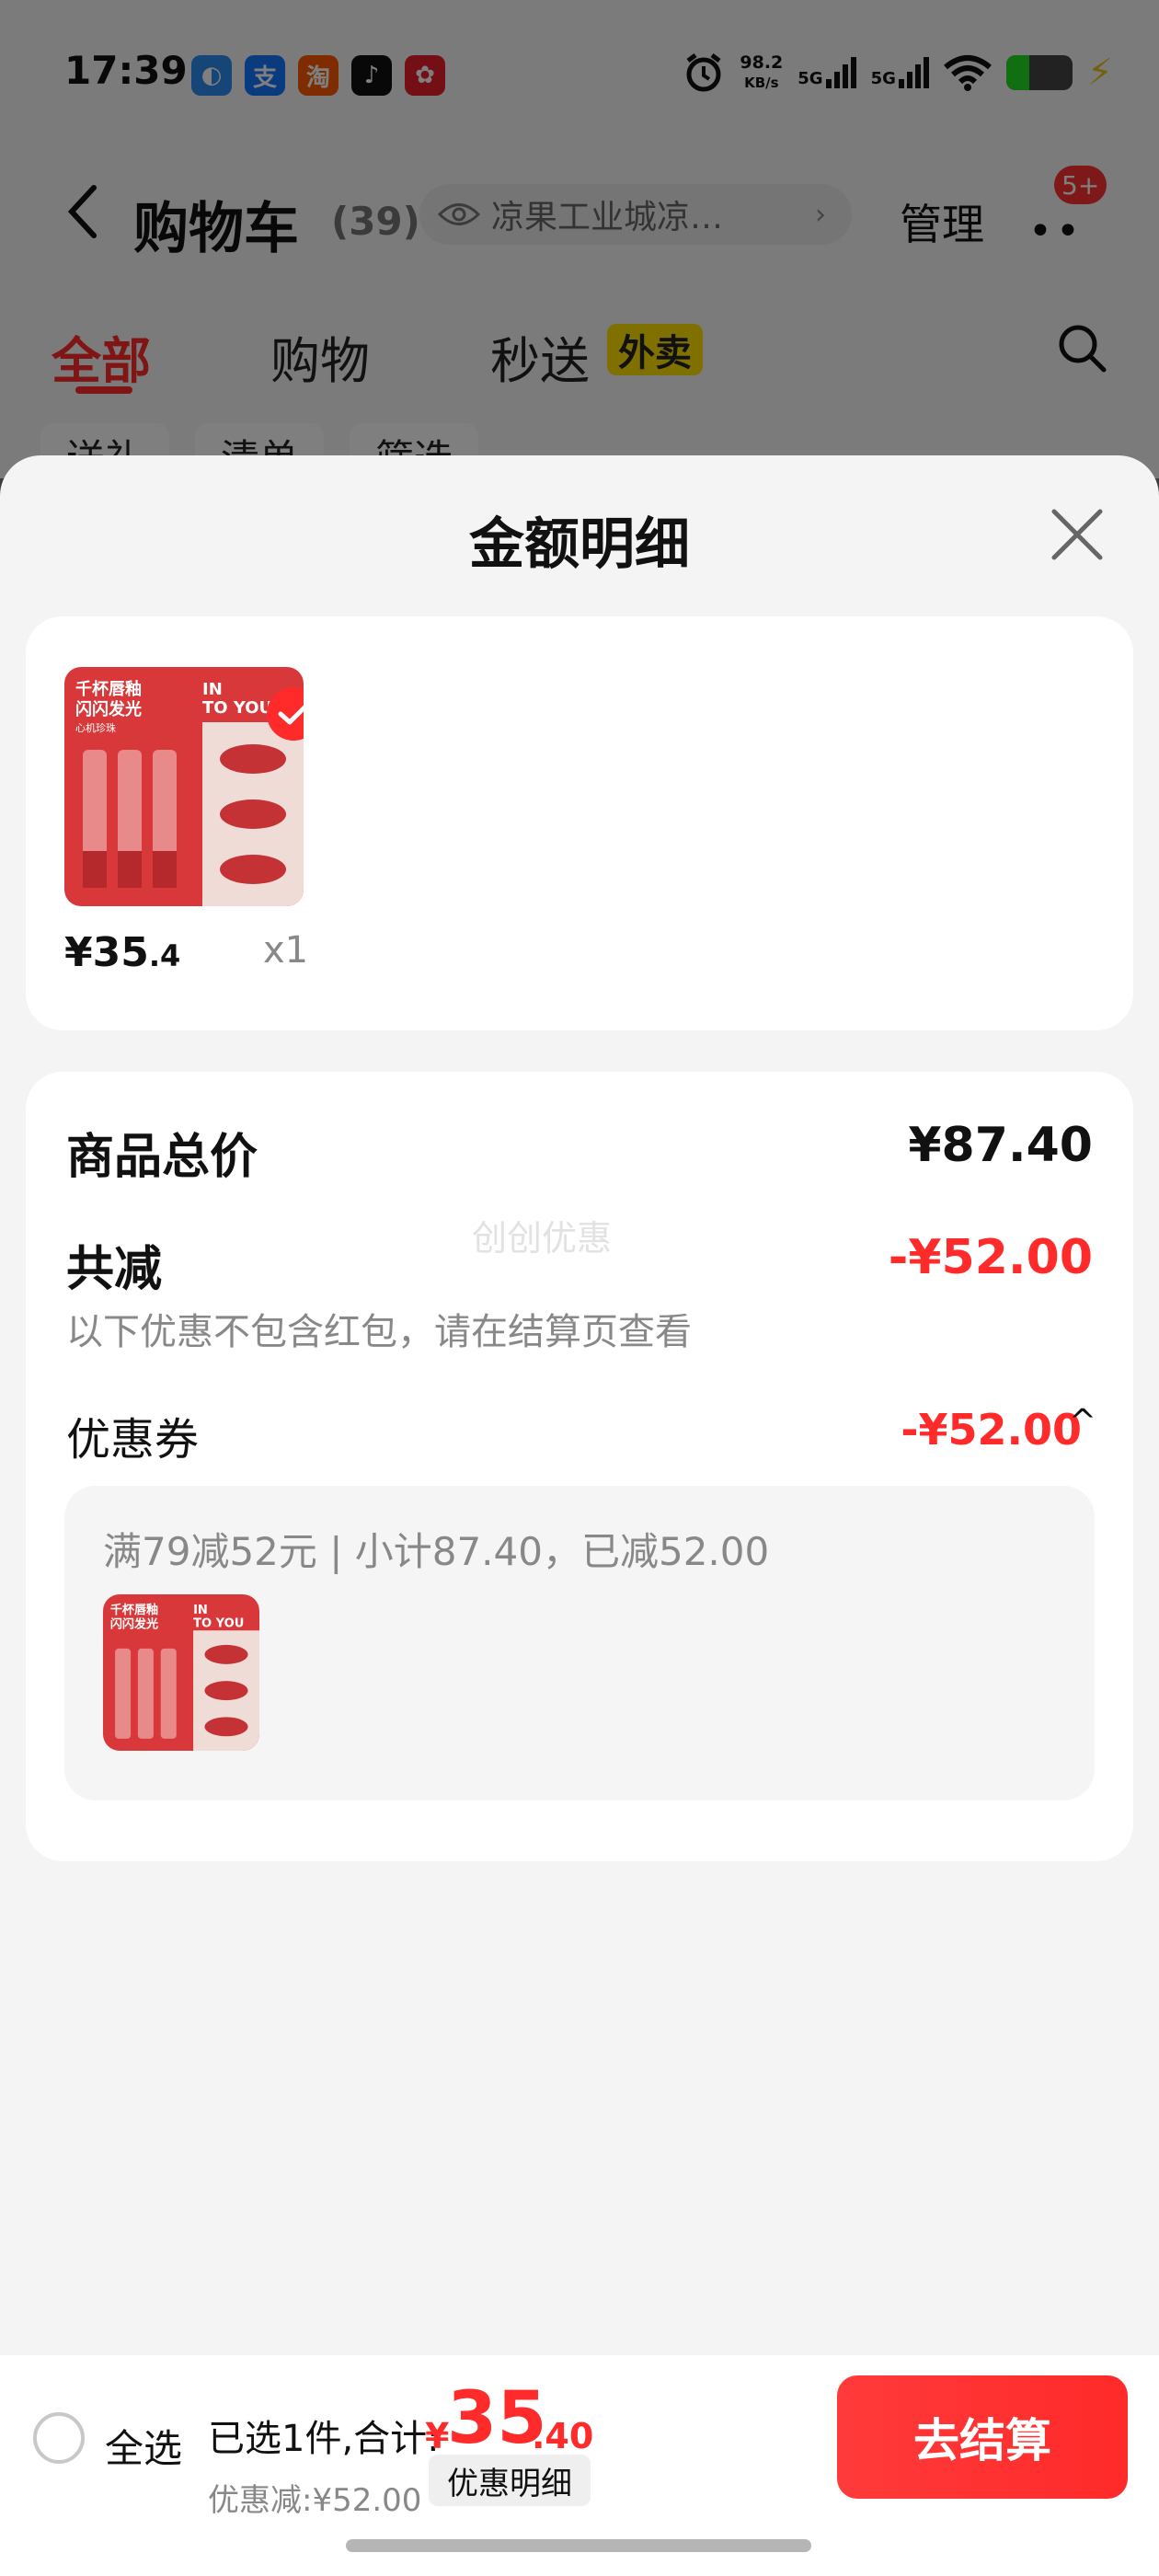 The height and width of the screenshot is (2576, 1159). What do you see at coordinates (114, 1269) in the screenshot?
I see `total-discount-label: 共减` at bounding box center [114, 1269].